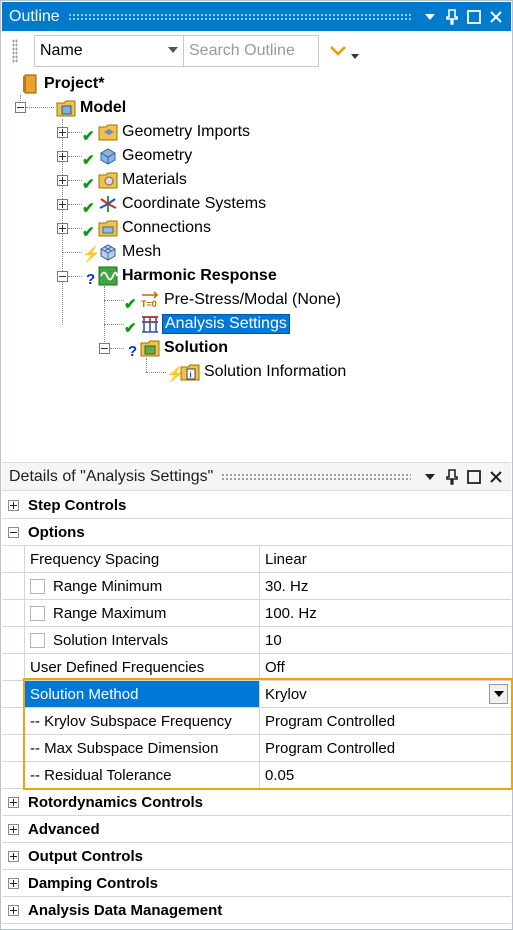 This screenshot has width=513, height=930. What do you see at coordinates (256, 856) in the screenshot?
I see `category-output-controls: Output Controls` at bounding box center [256, 856].